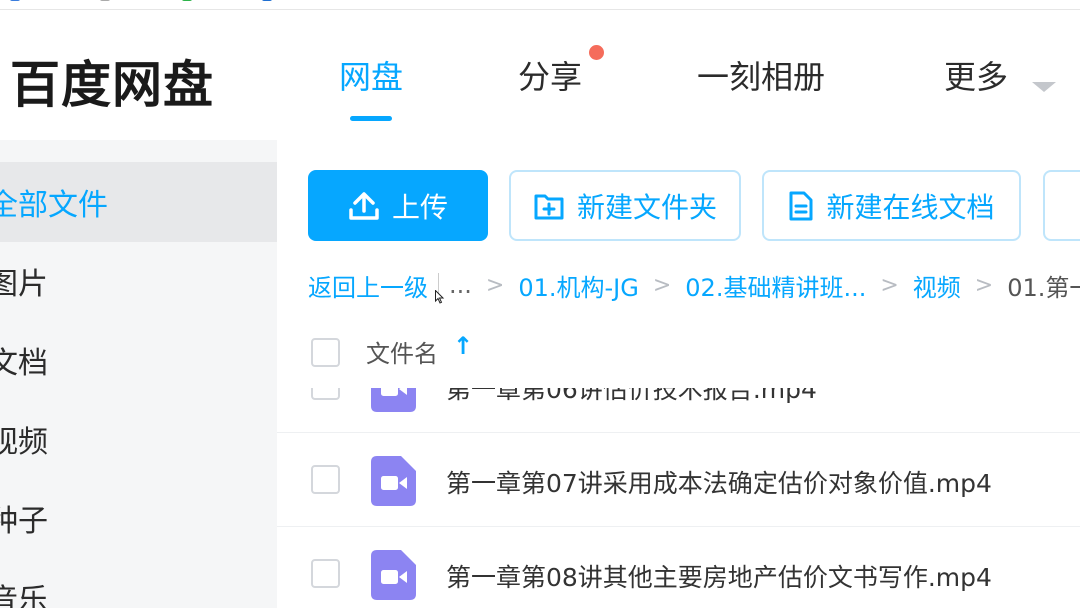  Describe the element at coordinates (112, 81) in the screenshot. I see `app-logo: 百度网盘` at that location.